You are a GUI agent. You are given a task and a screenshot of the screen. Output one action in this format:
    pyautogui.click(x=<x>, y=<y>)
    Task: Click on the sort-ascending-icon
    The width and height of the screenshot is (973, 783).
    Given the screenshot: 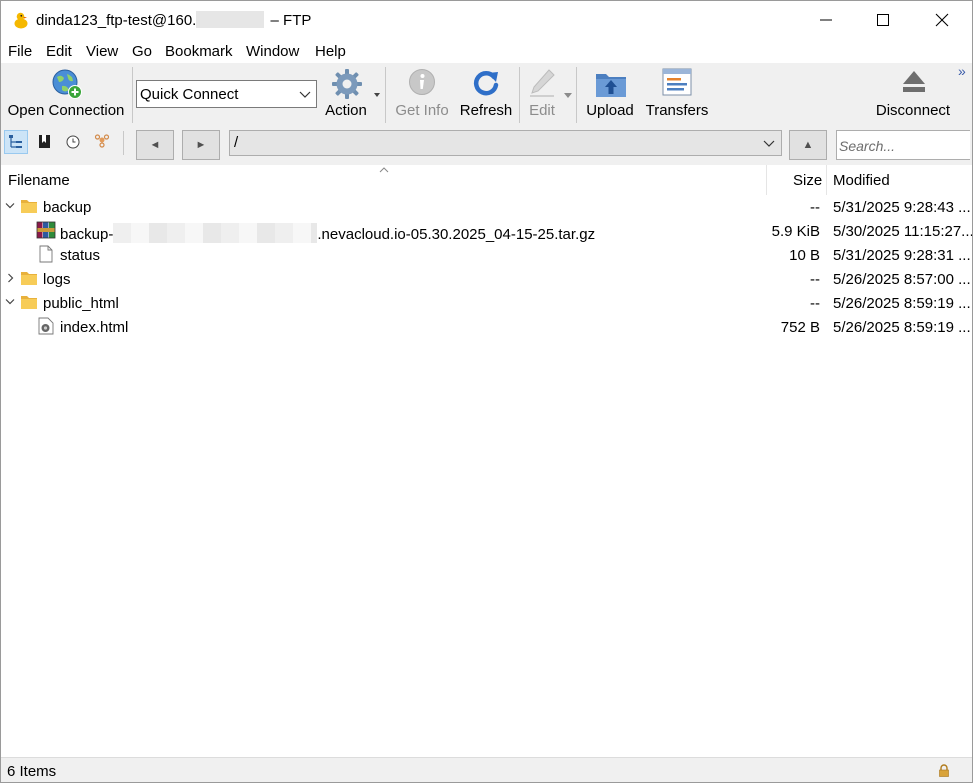 What is the action you would take?
    pyautogui.click(x=384, y=170)
    